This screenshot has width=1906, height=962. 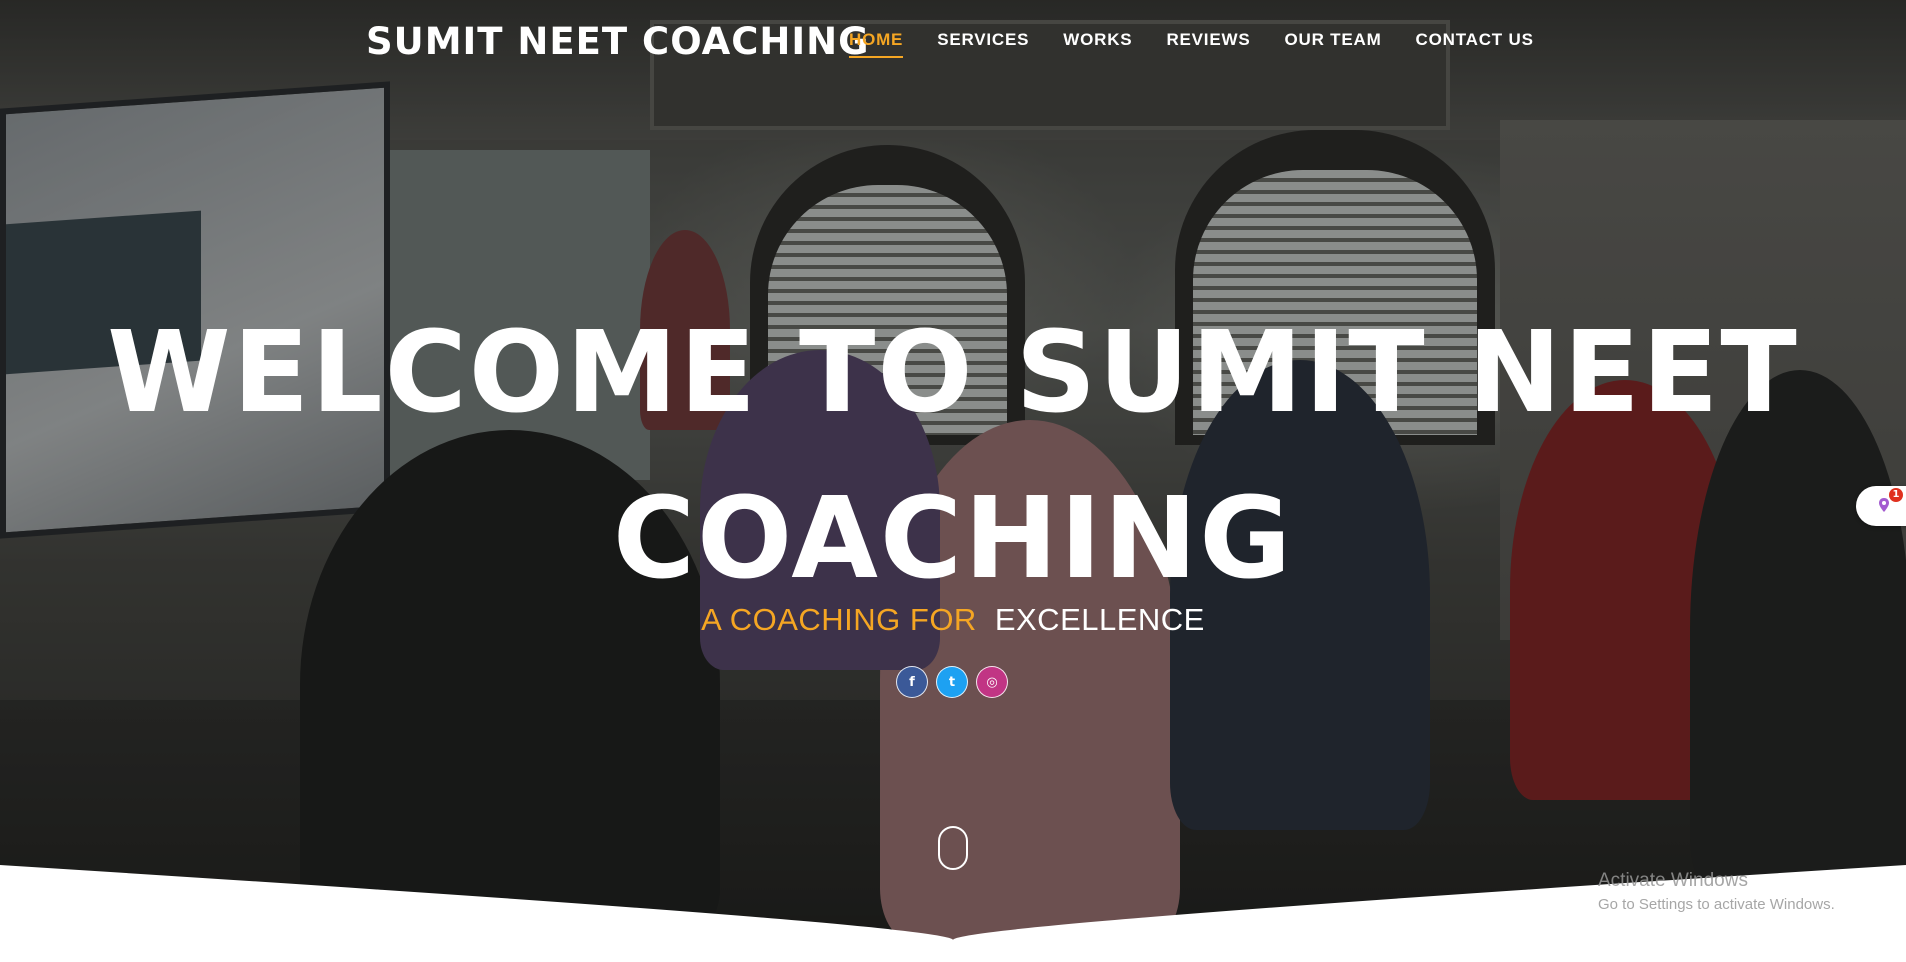 What do you see at coordinates (912, 682) in the screenshot?
I see `facebook-icon: f` at bounding box center [912, 682].